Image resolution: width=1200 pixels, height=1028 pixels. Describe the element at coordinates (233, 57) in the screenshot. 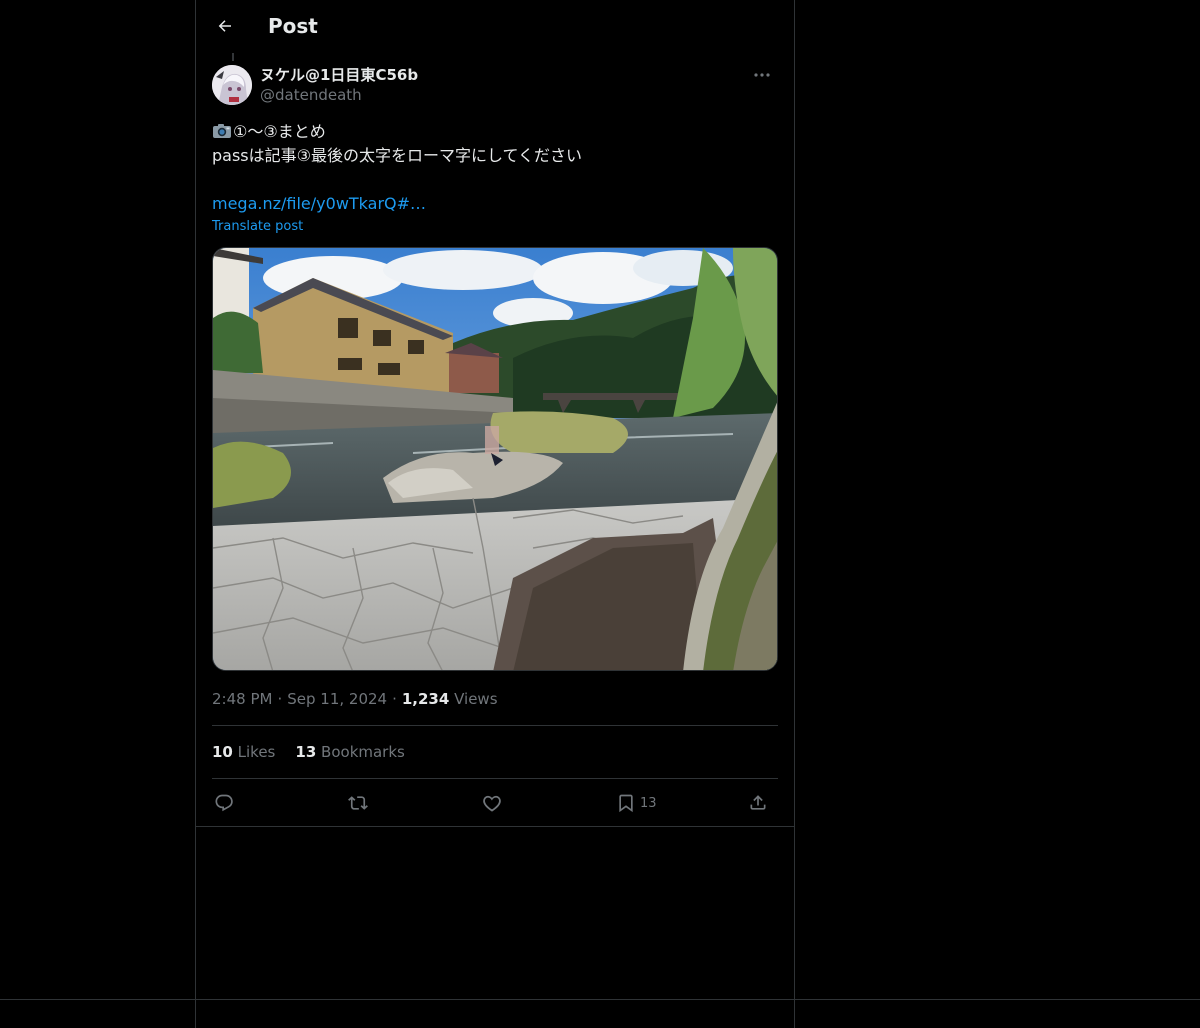

I see `thread-line` at that location.